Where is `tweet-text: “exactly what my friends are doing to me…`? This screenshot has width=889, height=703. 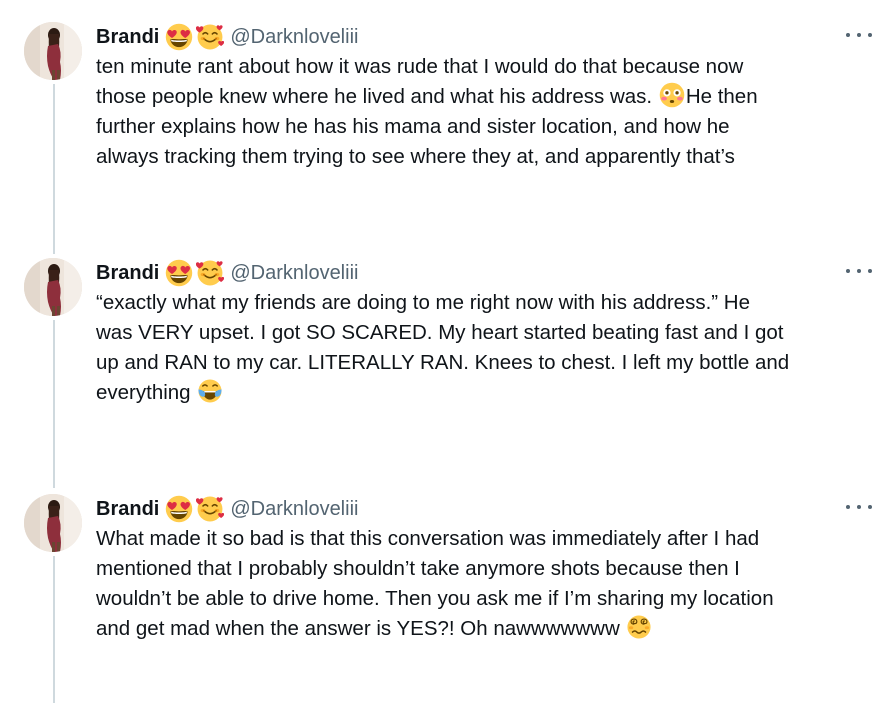
tweet-text: “exactly what my friends are doing to me… is located at coordinates (481, 348).